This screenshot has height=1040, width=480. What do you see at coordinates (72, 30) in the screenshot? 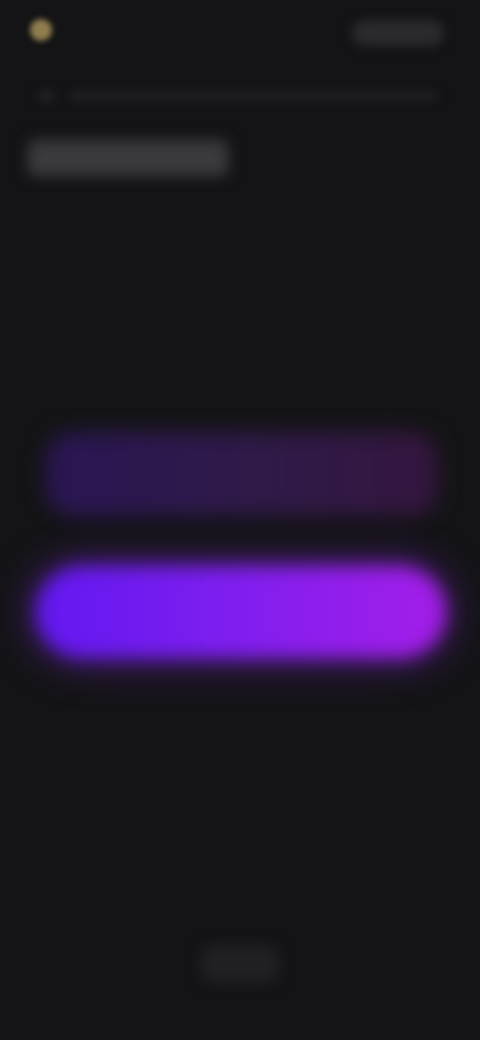
I see `brand-logo` at bounding box center [72, 30].